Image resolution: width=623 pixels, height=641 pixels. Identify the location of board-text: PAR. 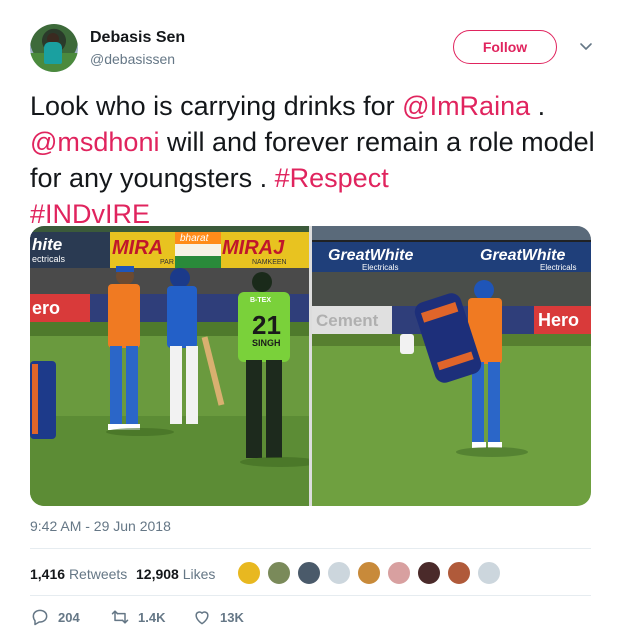
(167, 262).